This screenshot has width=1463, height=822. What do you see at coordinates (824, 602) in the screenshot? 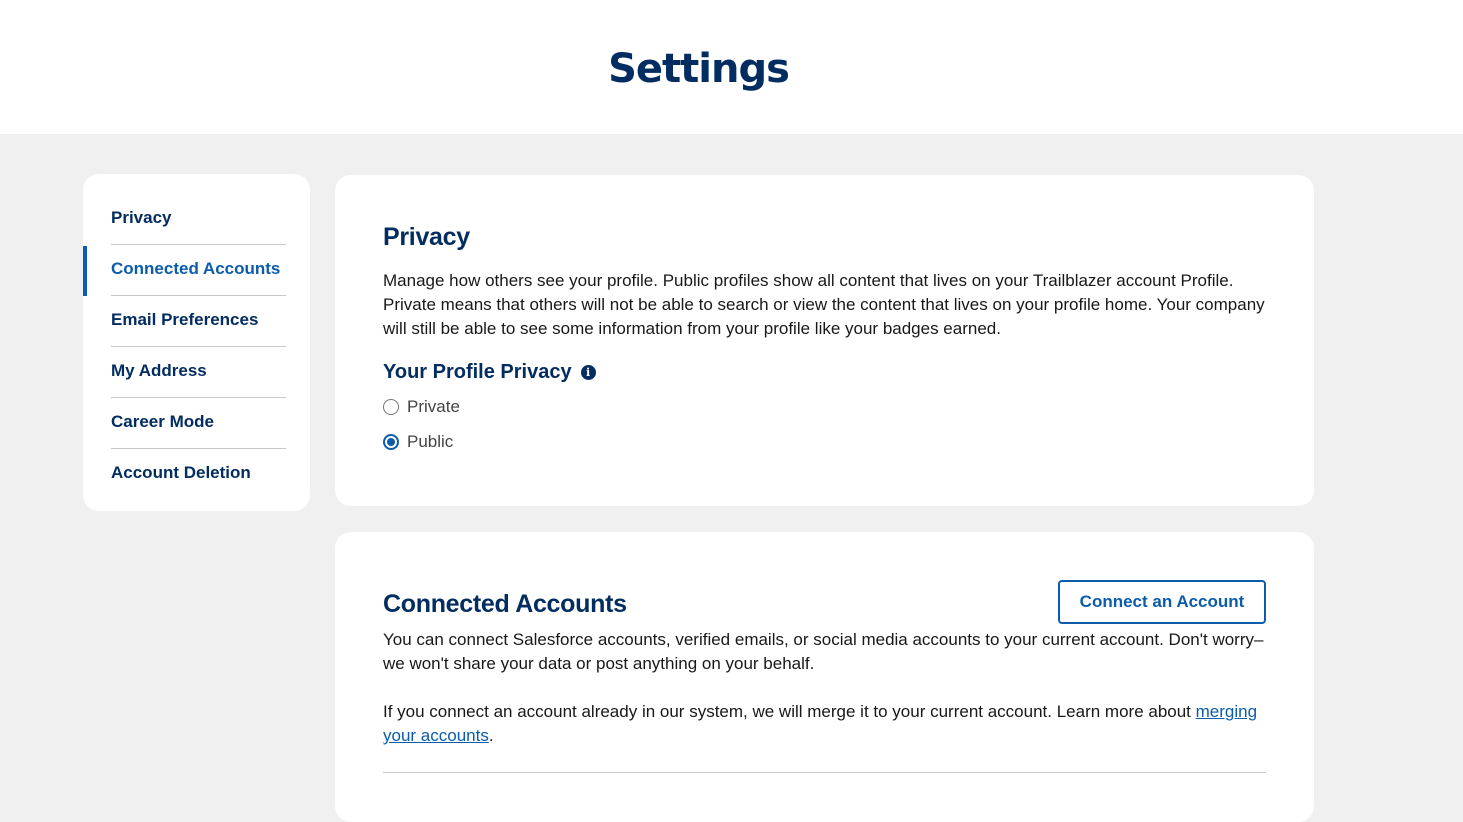
I see `connected-accounts-header: Connected Accounts Connect an Account` at bounding box center [824, 602].